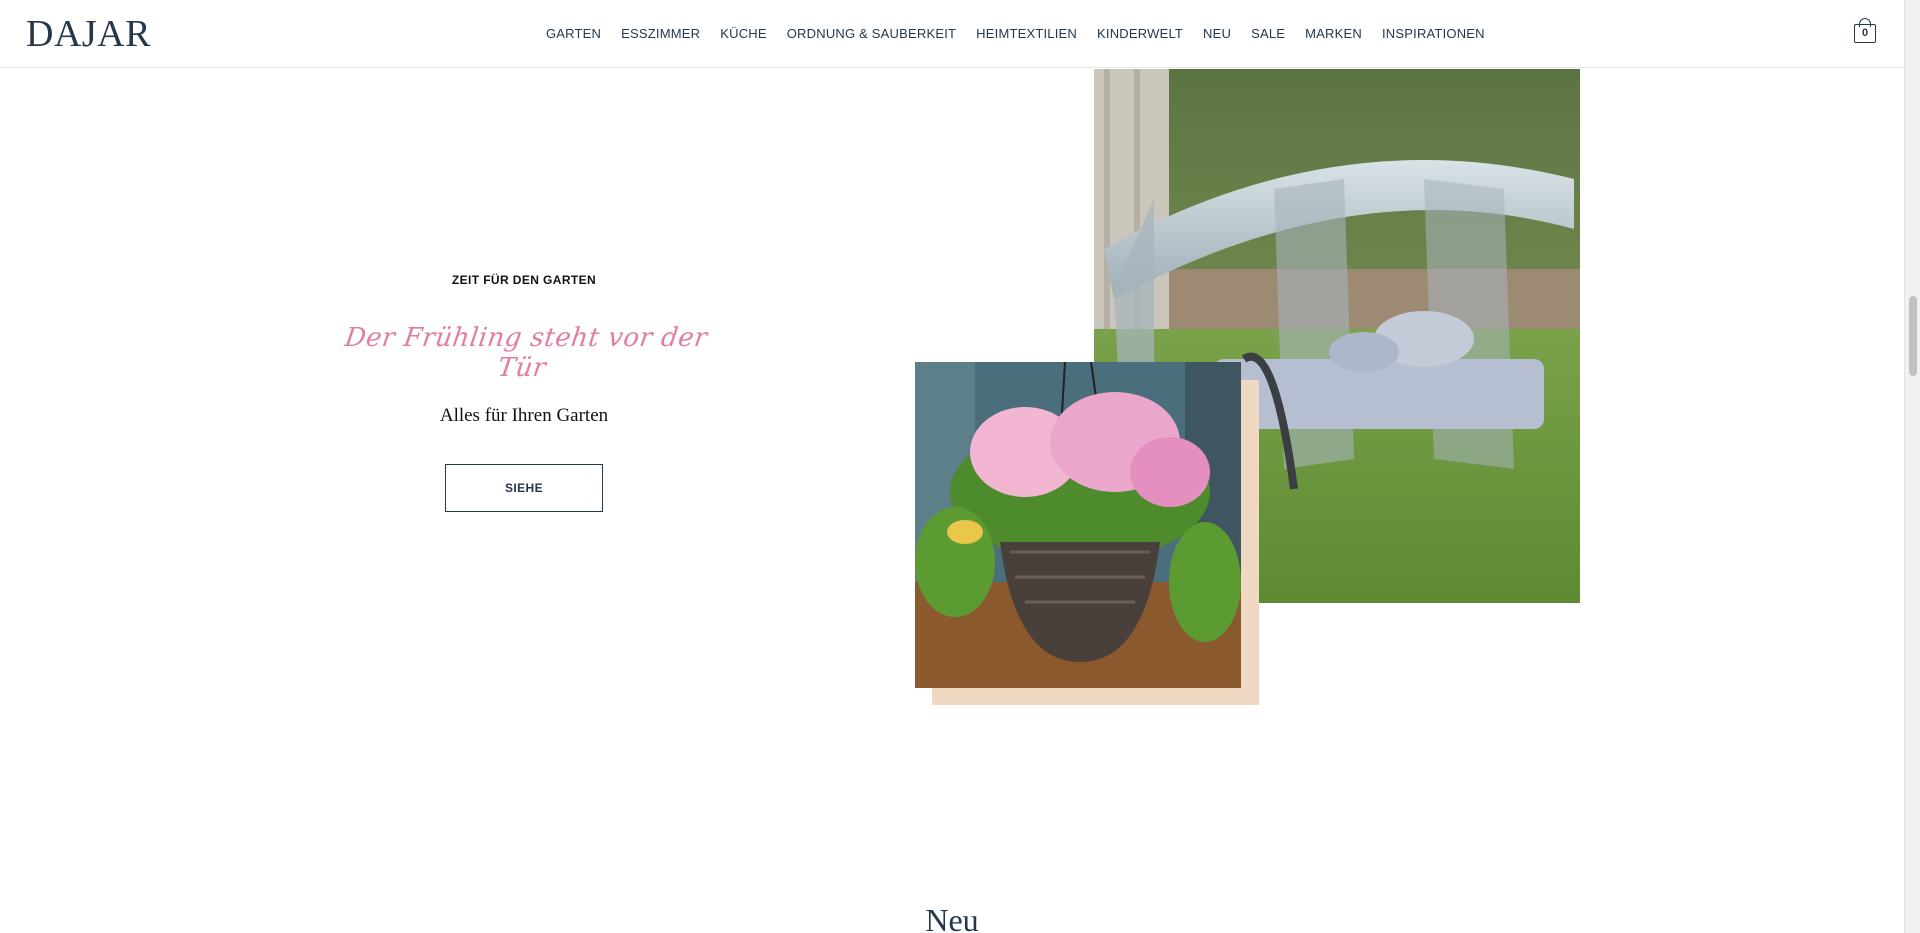 The height and width of the screenshot is (933, 1920). I want to click on cart-count-badge: 0, so click(1865, 33).